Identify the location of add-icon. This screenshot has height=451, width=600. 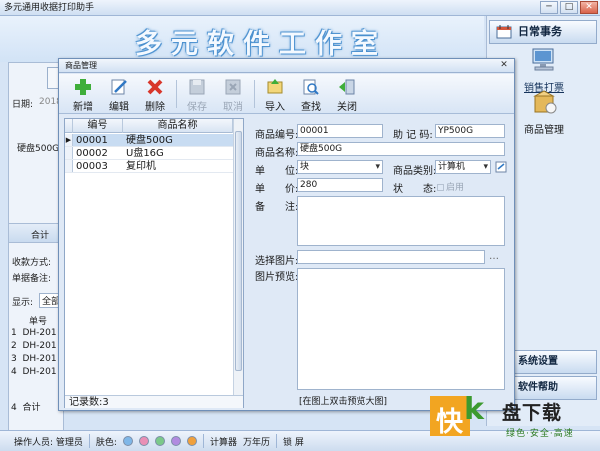
(83, 87).